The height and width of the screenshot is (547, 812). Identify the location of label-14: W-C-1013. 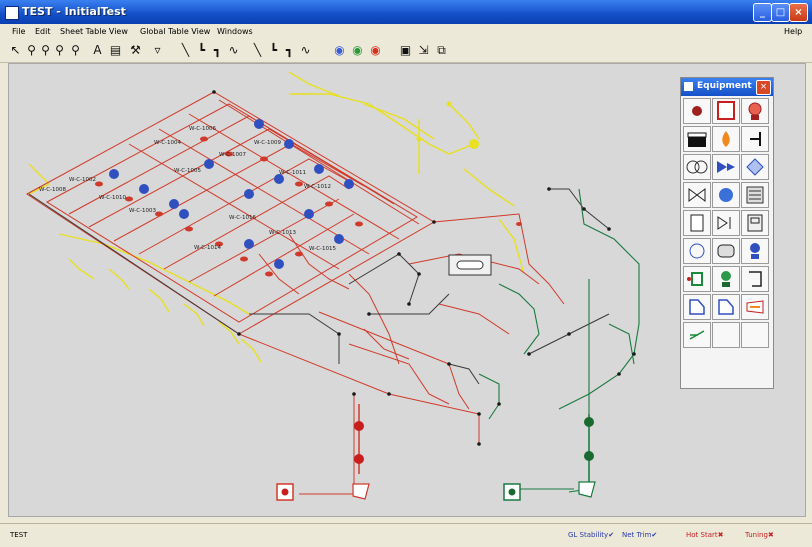
(283, 233).